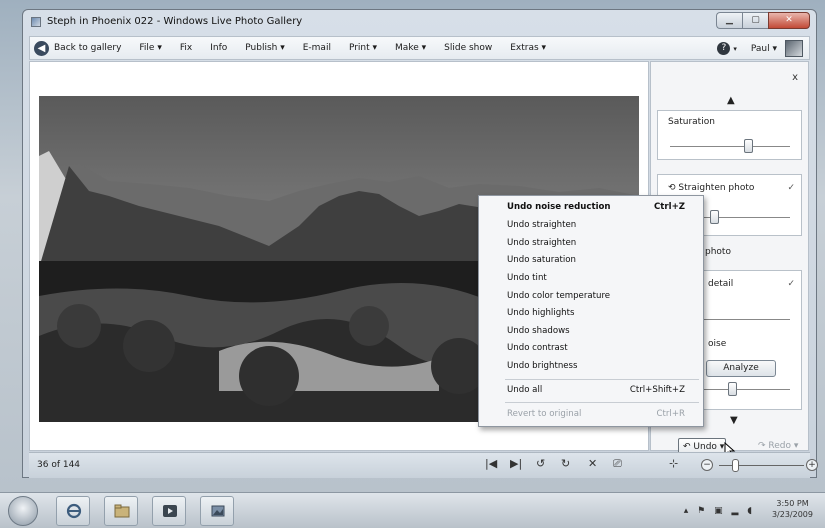  Describe the element at coordinates (735, 49) in the screenshot. I see `help-dropdown-arrow-icon: ▾` at that location.